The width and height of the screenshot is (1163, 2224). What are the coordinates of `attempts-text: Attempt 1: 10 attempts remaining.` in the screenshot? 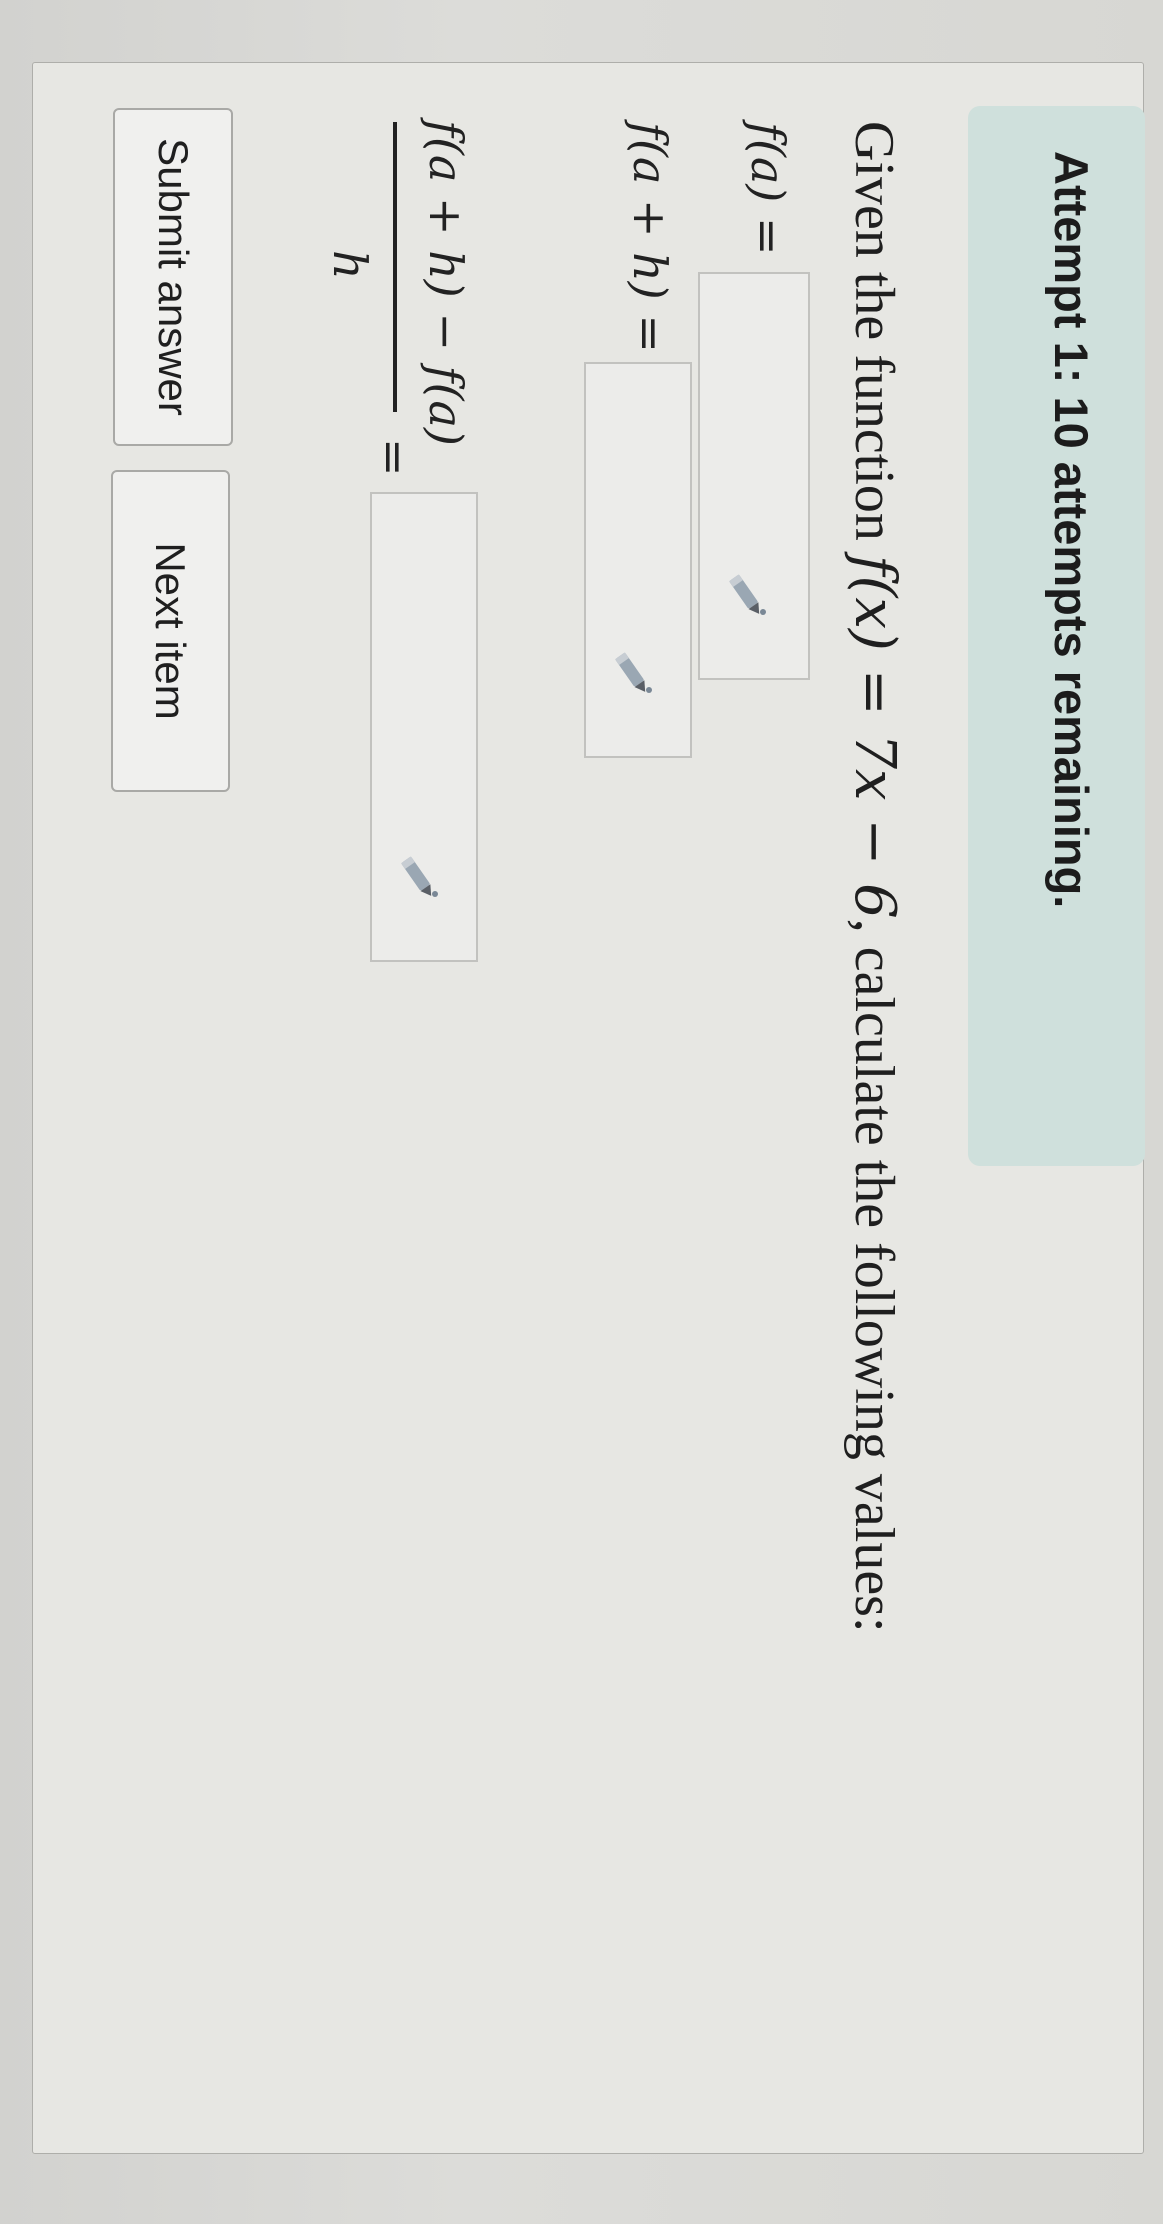 It's located at (1071, 530).